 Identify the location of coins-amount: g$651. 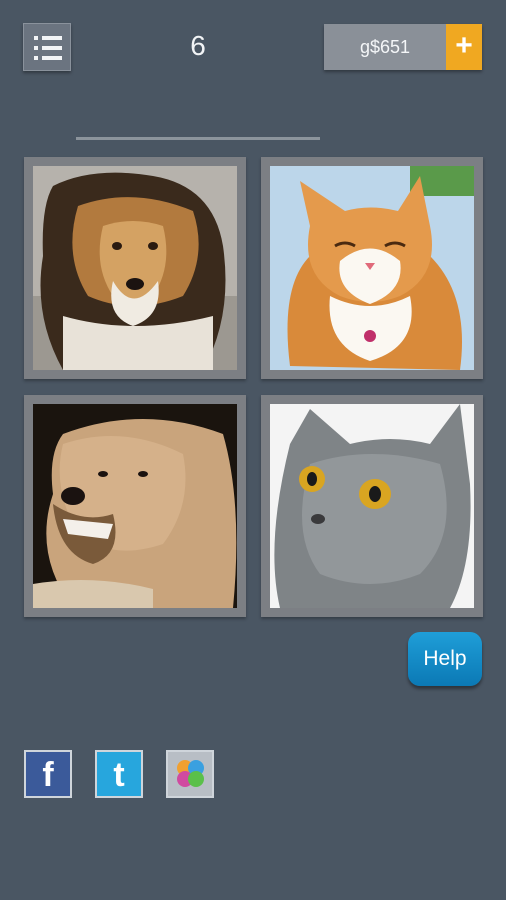
(385, 47).